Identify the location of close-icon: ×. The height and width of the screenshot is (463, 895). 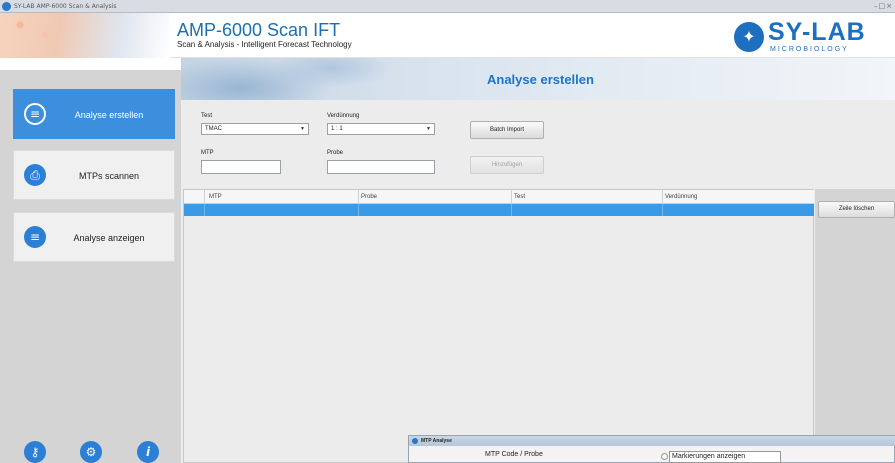
(889, 6).